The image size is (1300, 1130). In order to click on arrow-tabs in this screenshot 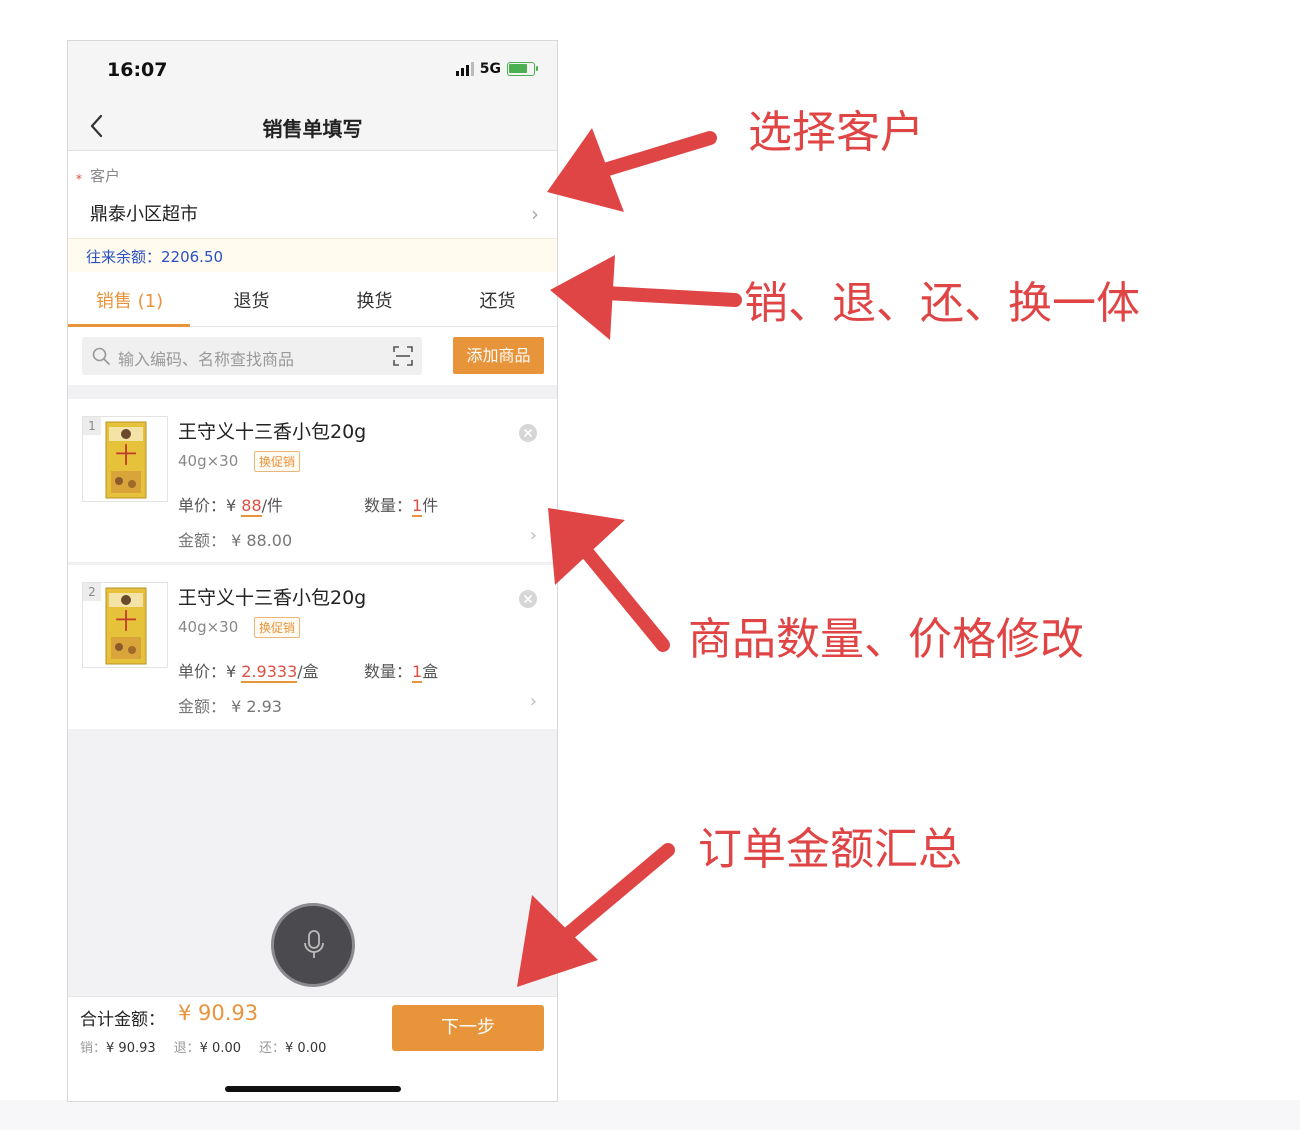, I will do `click(646, 297)`.